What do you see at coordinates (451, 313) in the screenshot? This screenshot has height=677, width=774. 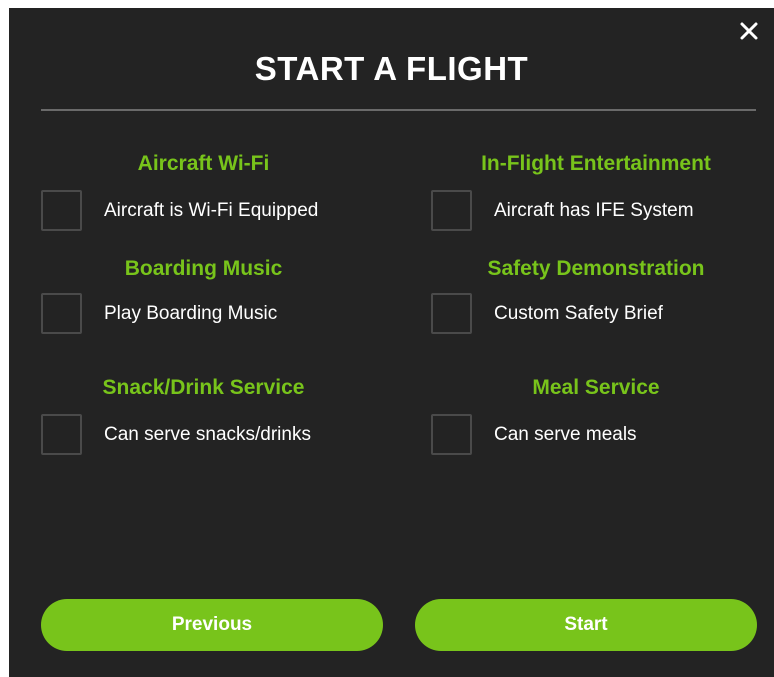 I see `checkbox-custom-safety-brief` at bounding box center [451, 313].